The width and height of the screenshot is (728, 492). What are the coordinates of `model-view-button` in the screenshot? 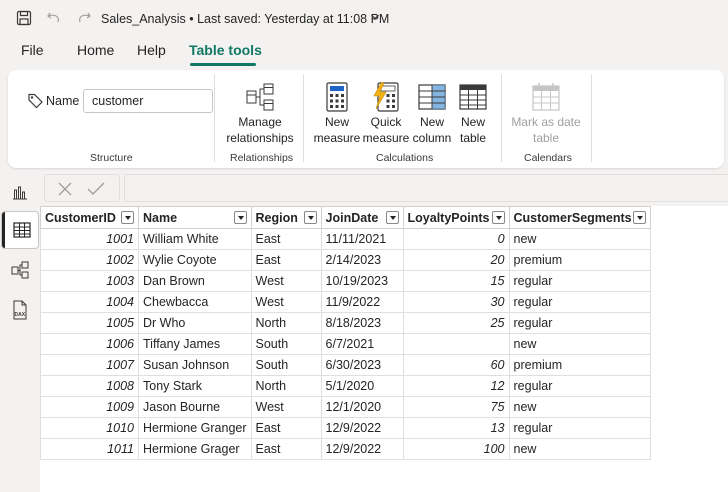 It's located at (20, 270).